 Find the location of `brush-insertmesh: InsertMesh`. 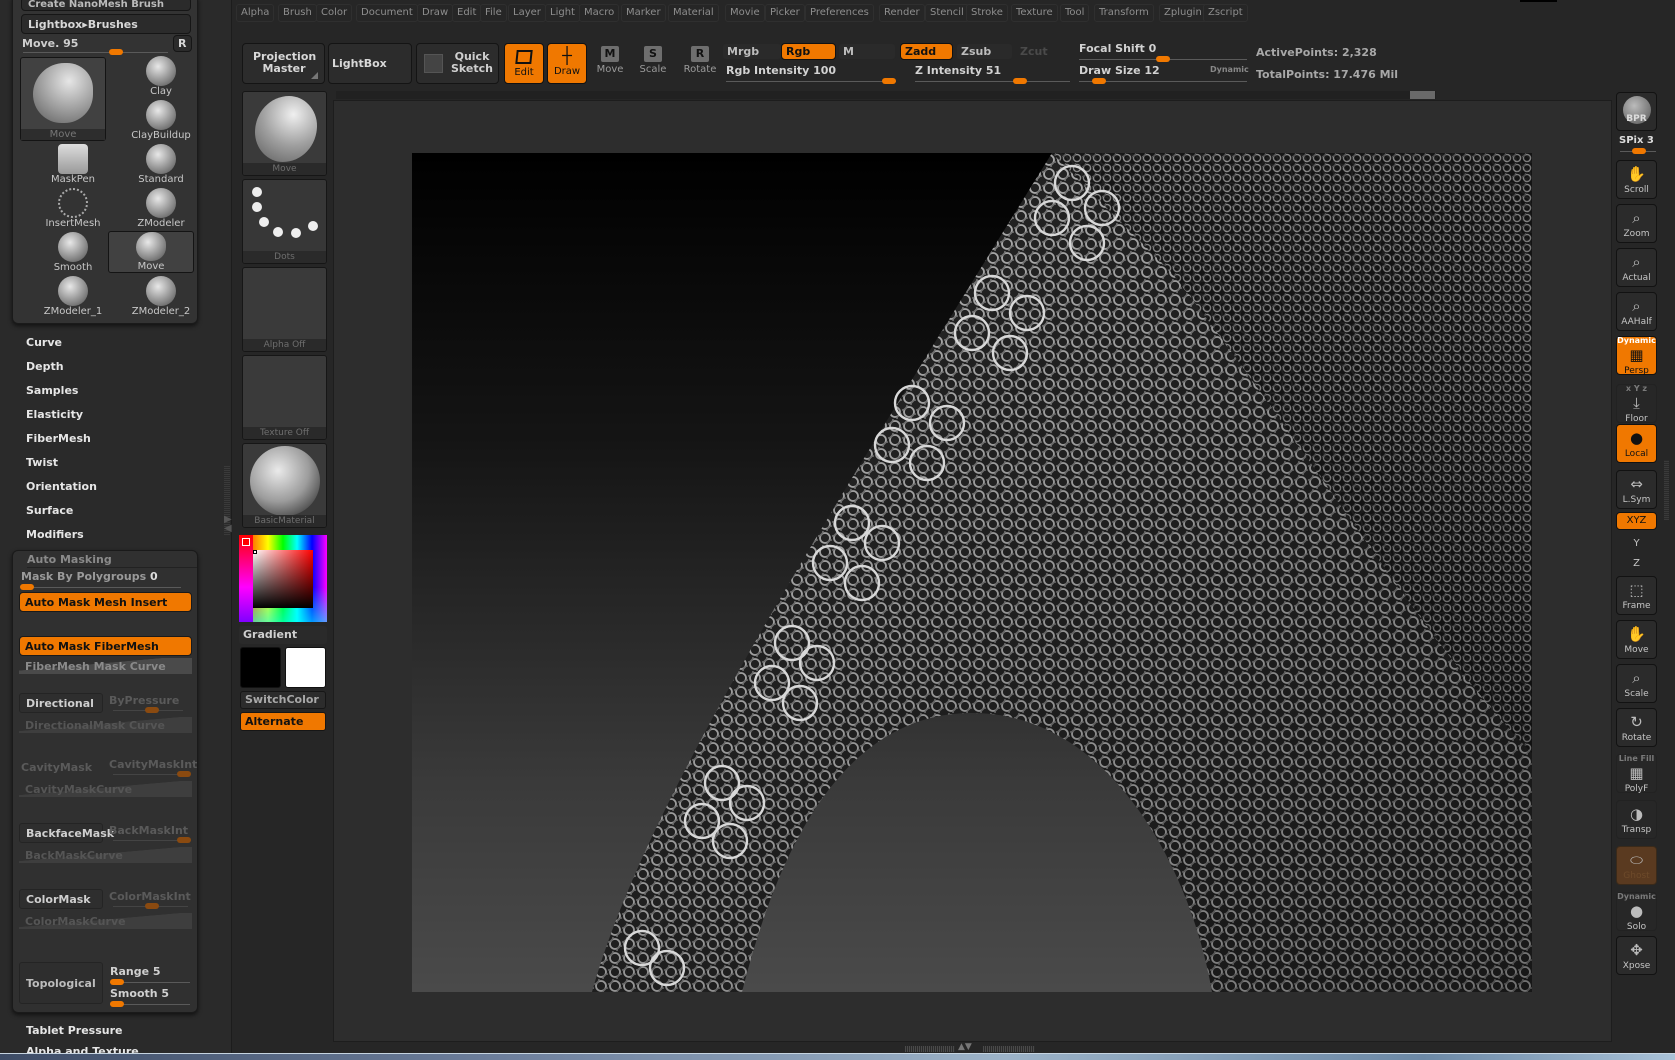

brush-insertmesh: InsertMesh is located at coordinates (73, 208).